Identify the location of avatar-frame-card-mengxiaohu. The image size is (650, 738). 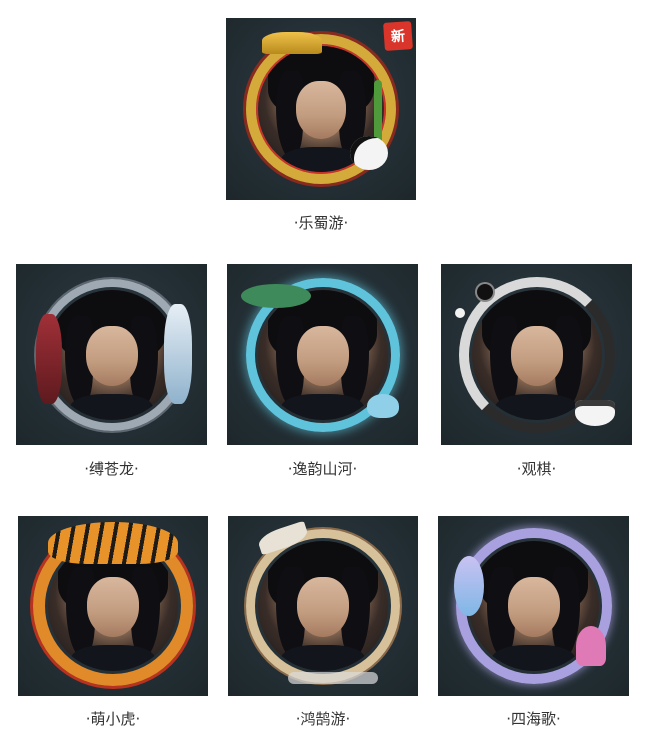
(113, 606).